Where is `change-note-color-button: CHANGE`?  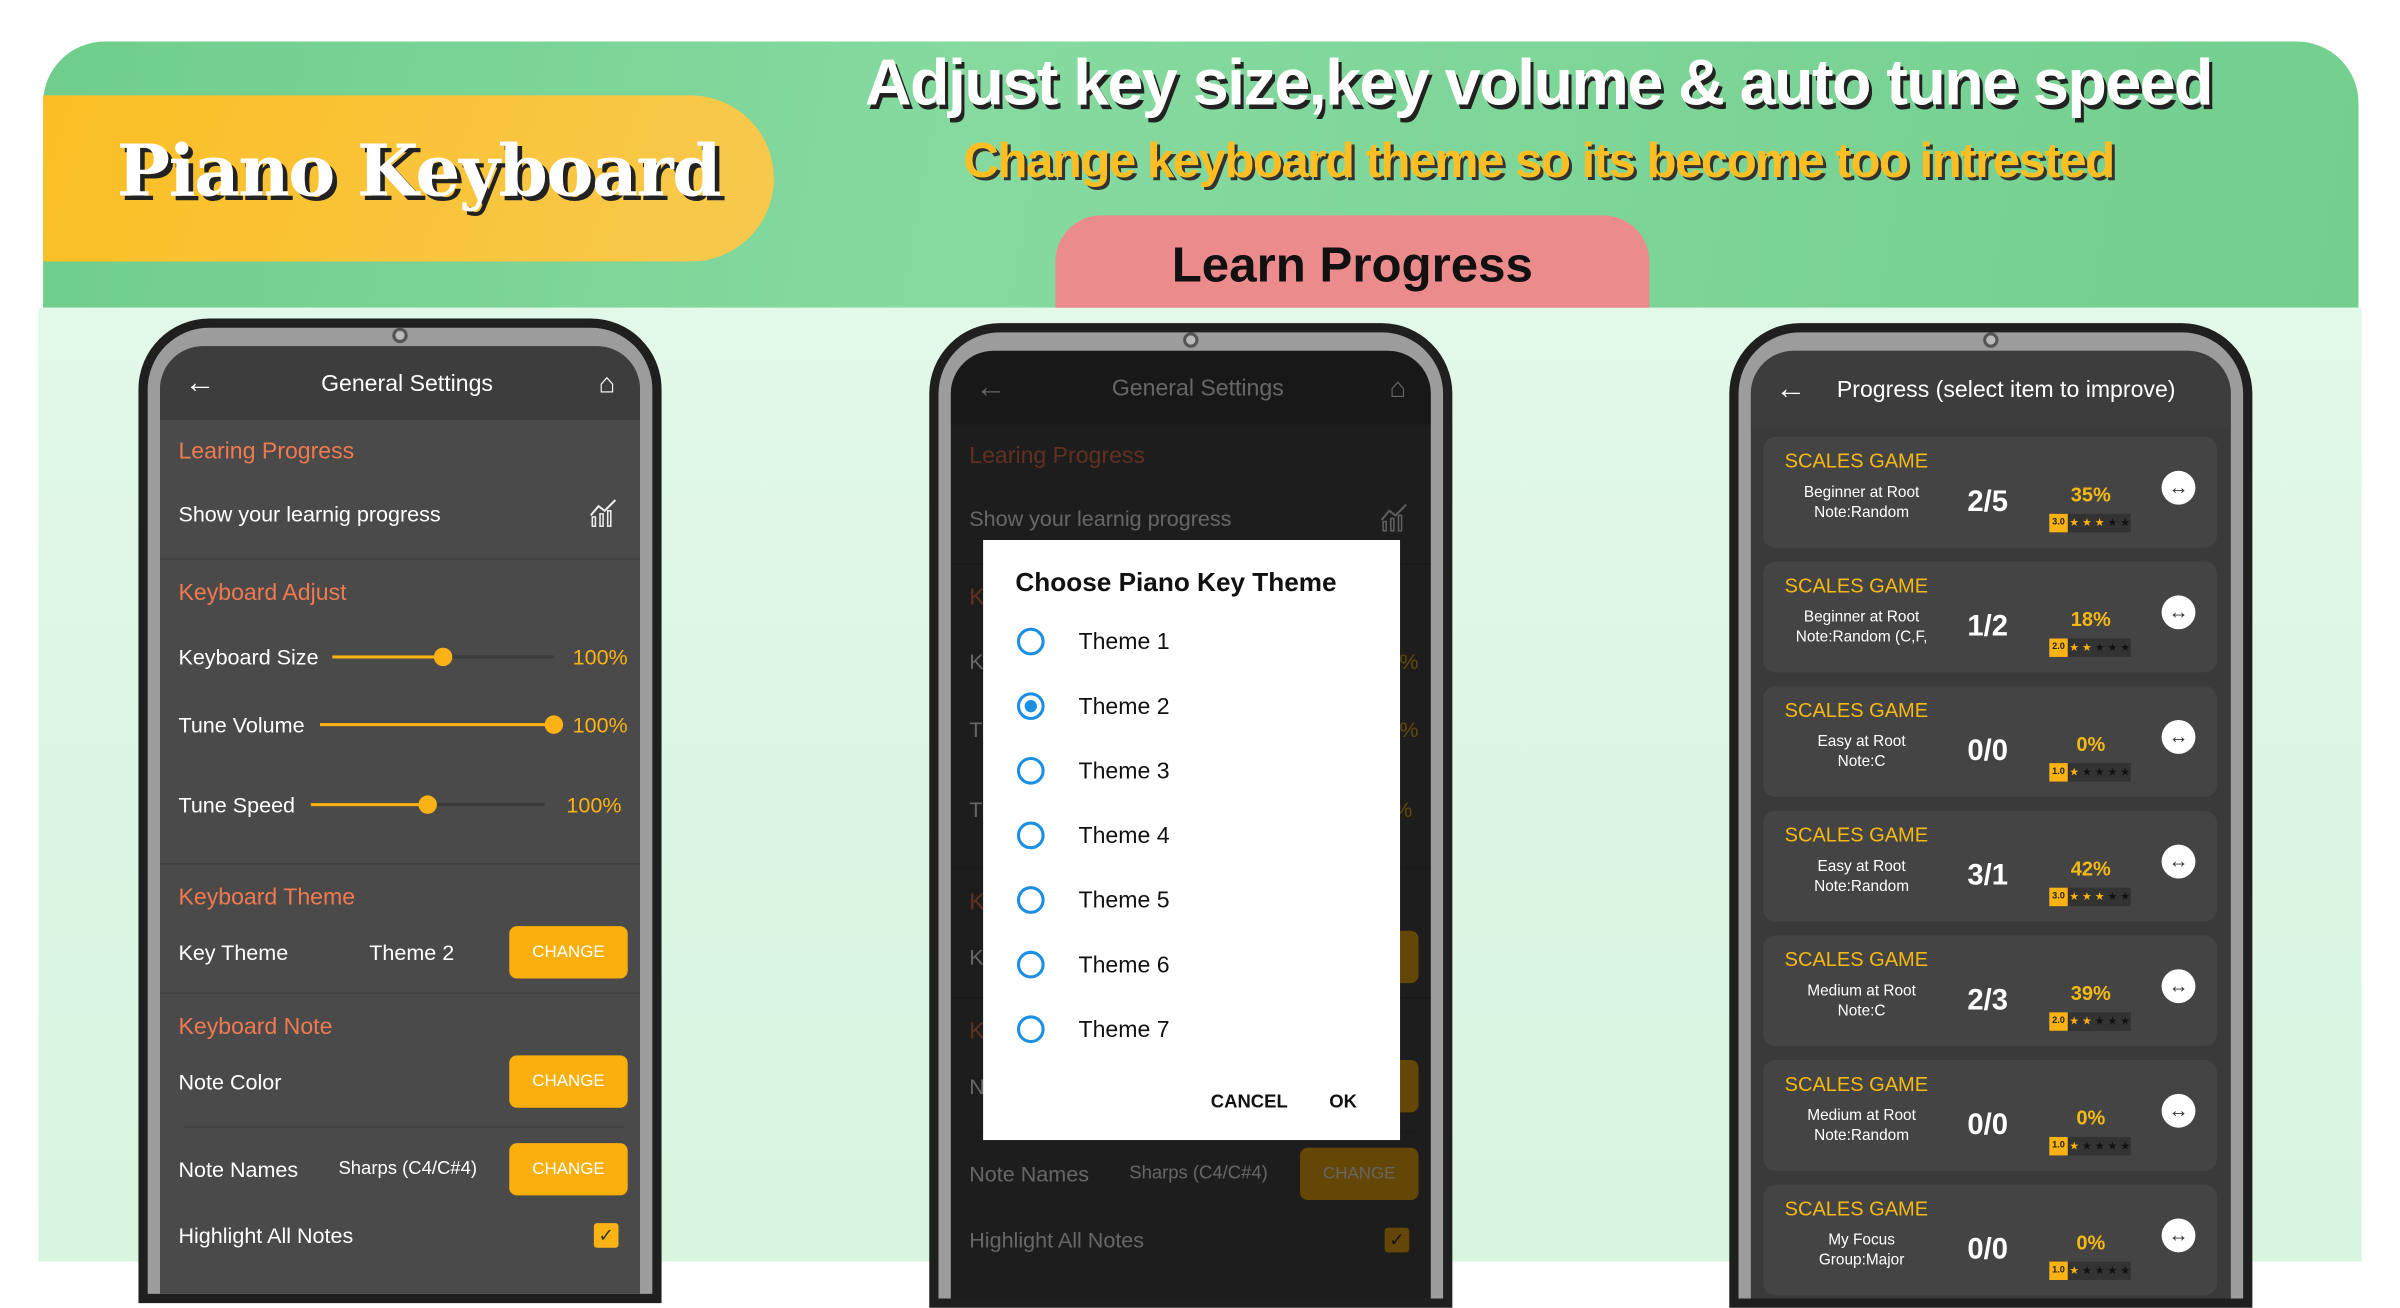 change-note-color-button: CHANGE is located at coordinates (568, 1081).